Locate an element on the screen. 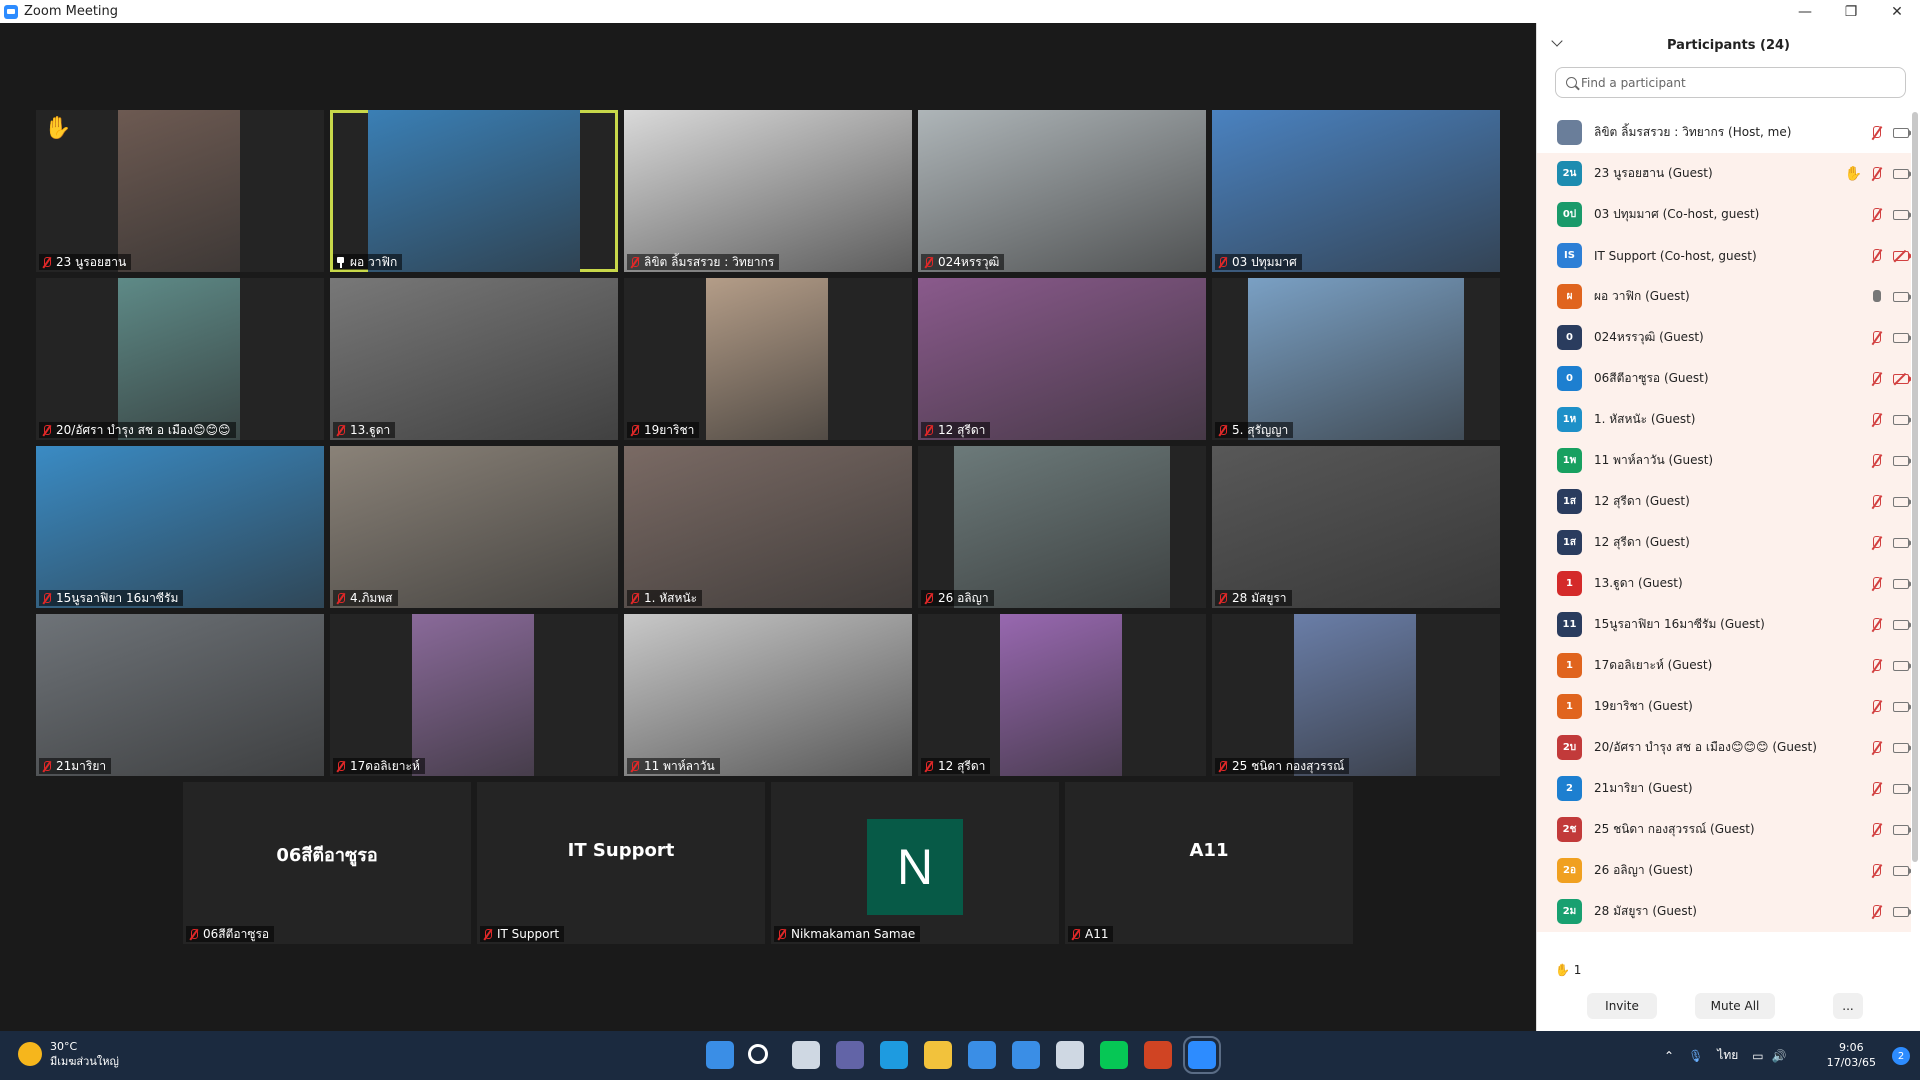 This screenshot has width=1920, height=1080. edge-icon is located at coordinates (894, 1055).